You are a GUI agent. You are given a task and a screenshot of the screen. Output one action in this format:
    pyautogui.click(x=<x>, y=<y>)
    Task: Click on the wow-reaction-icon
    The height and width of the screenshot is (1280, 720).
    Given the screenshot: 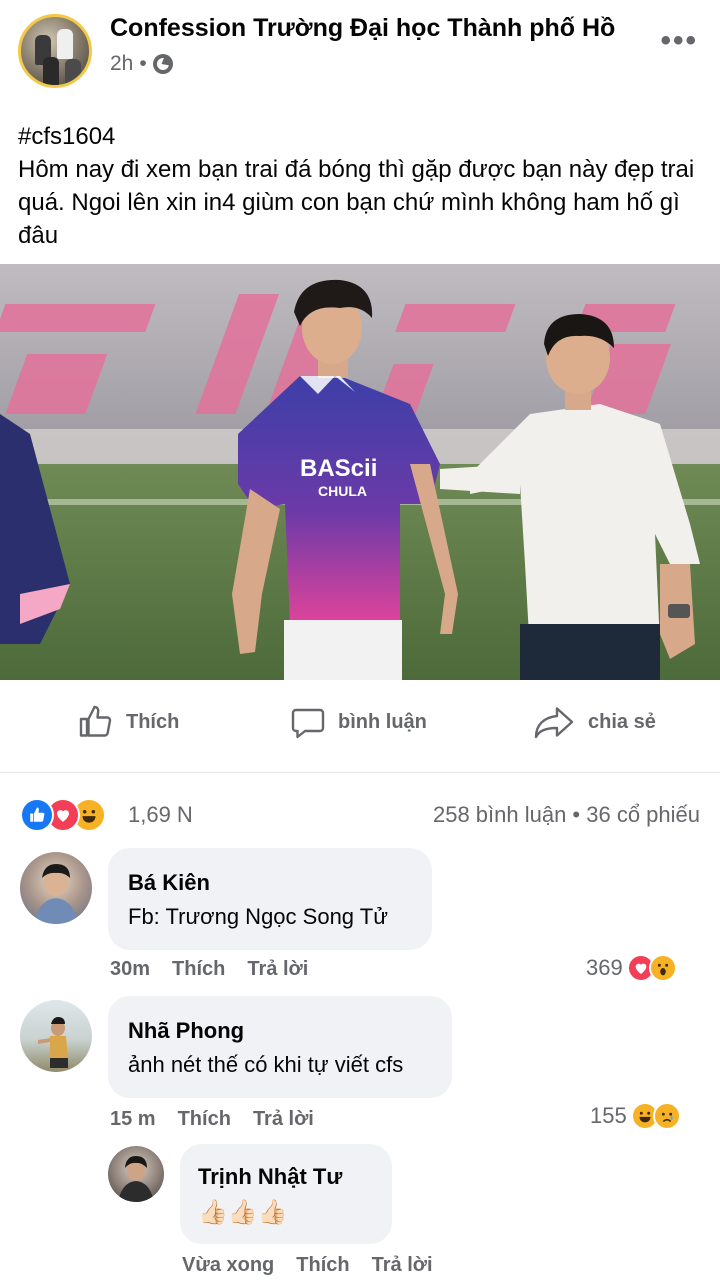 What is the action you would take?
    pyautogui.click(x=662, y=968)
    